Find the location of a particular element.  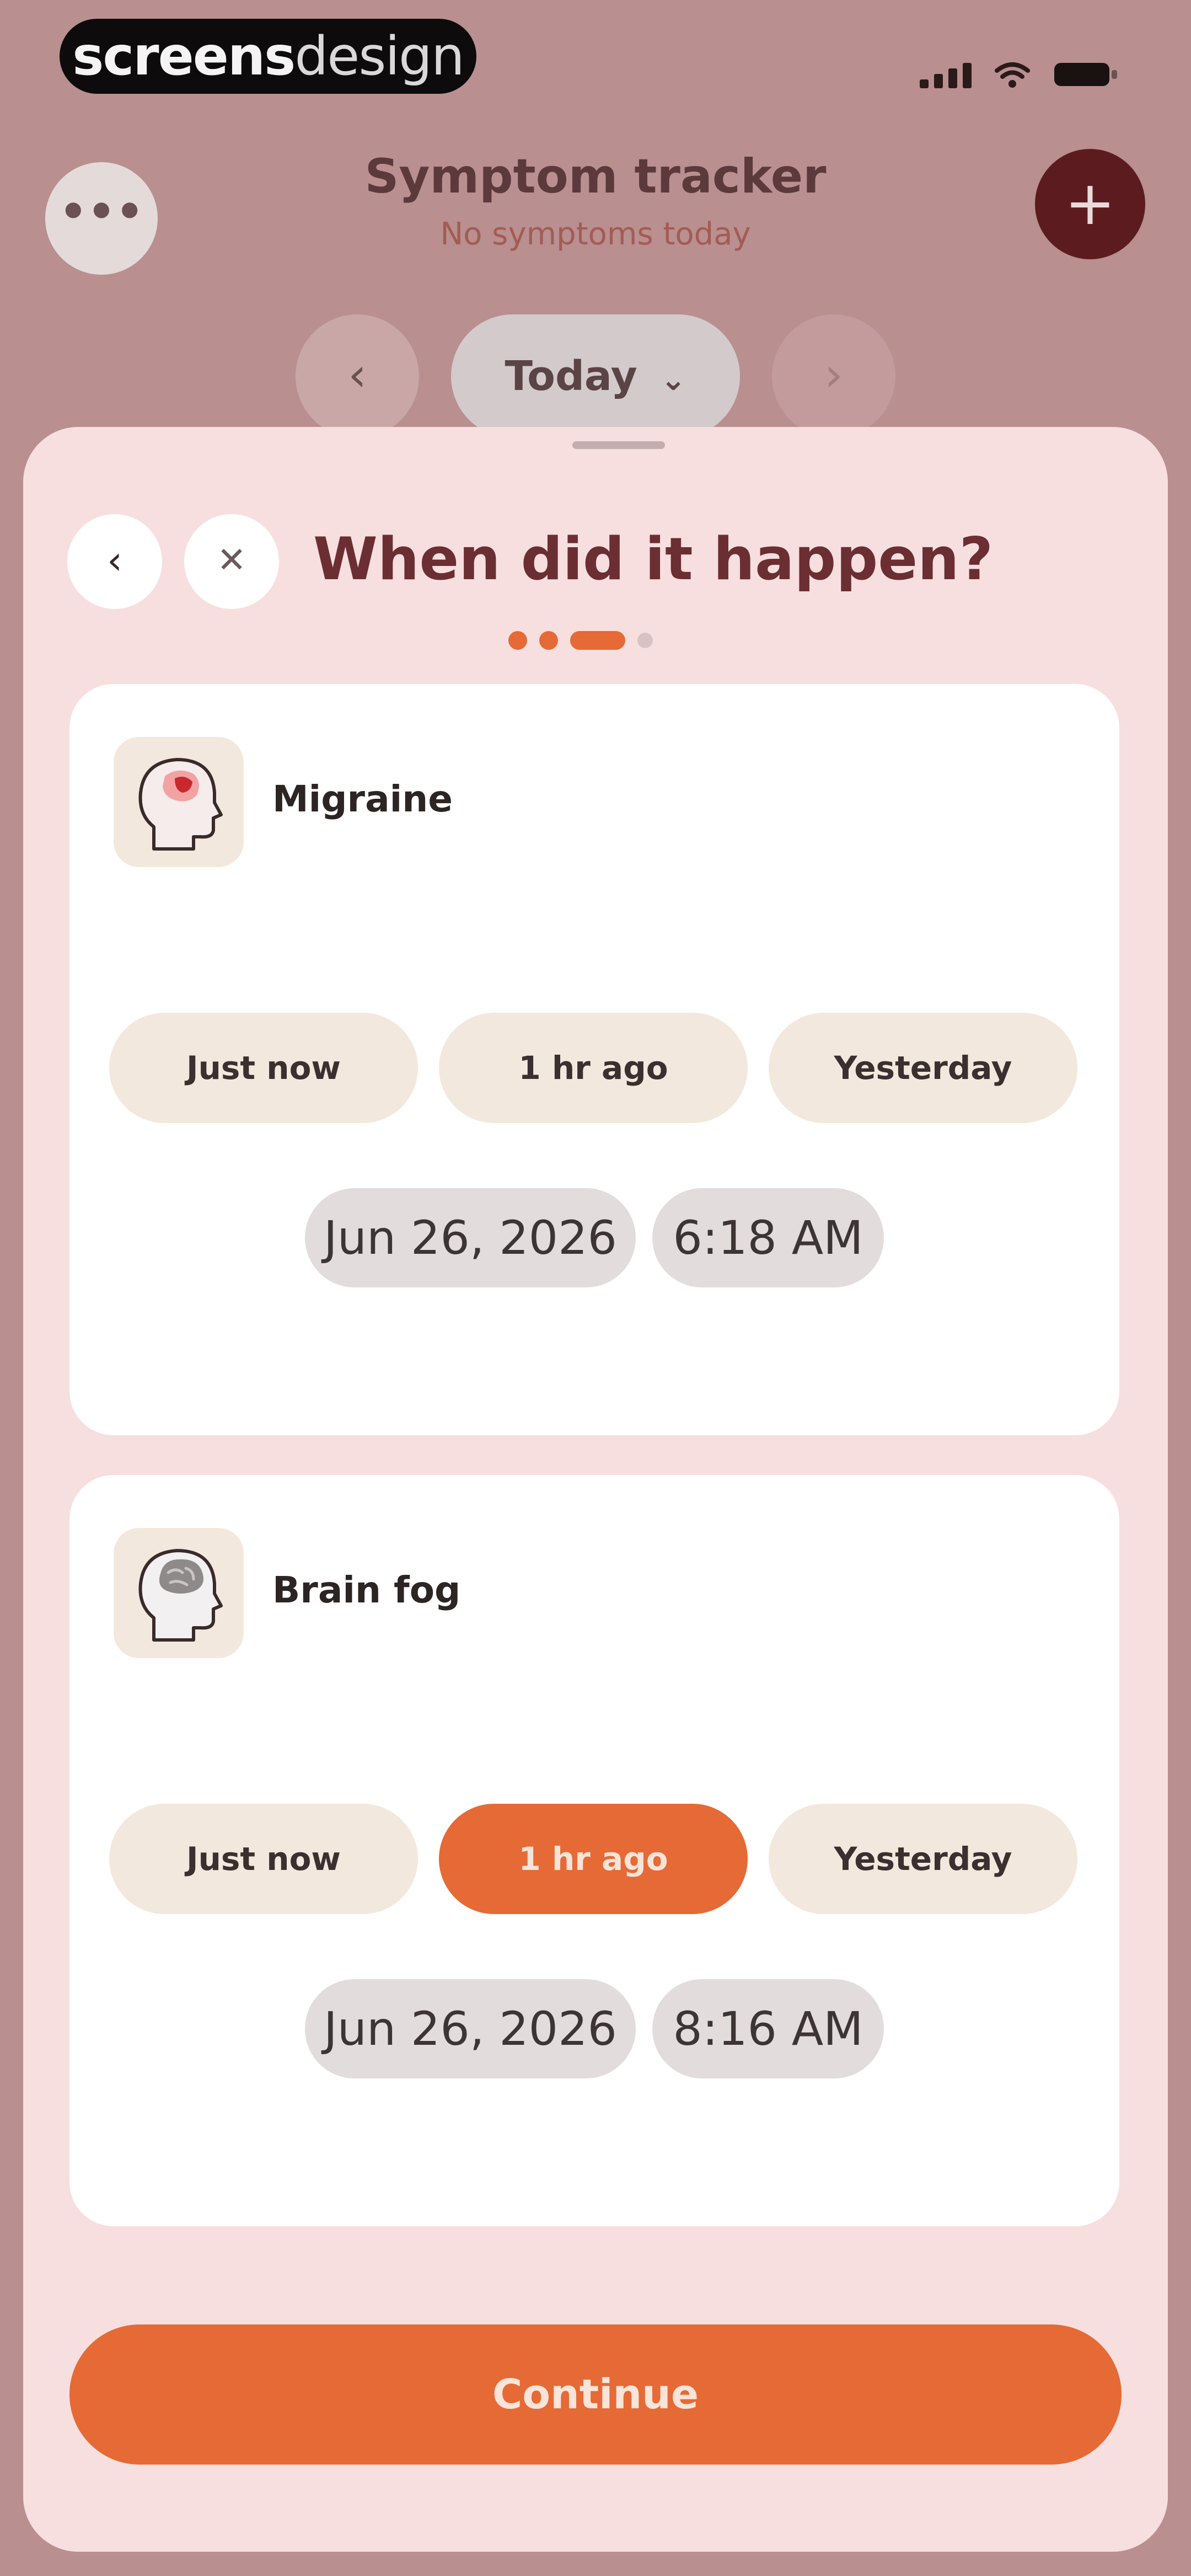

close-button: ✕ is located at coordinates (232, 561).